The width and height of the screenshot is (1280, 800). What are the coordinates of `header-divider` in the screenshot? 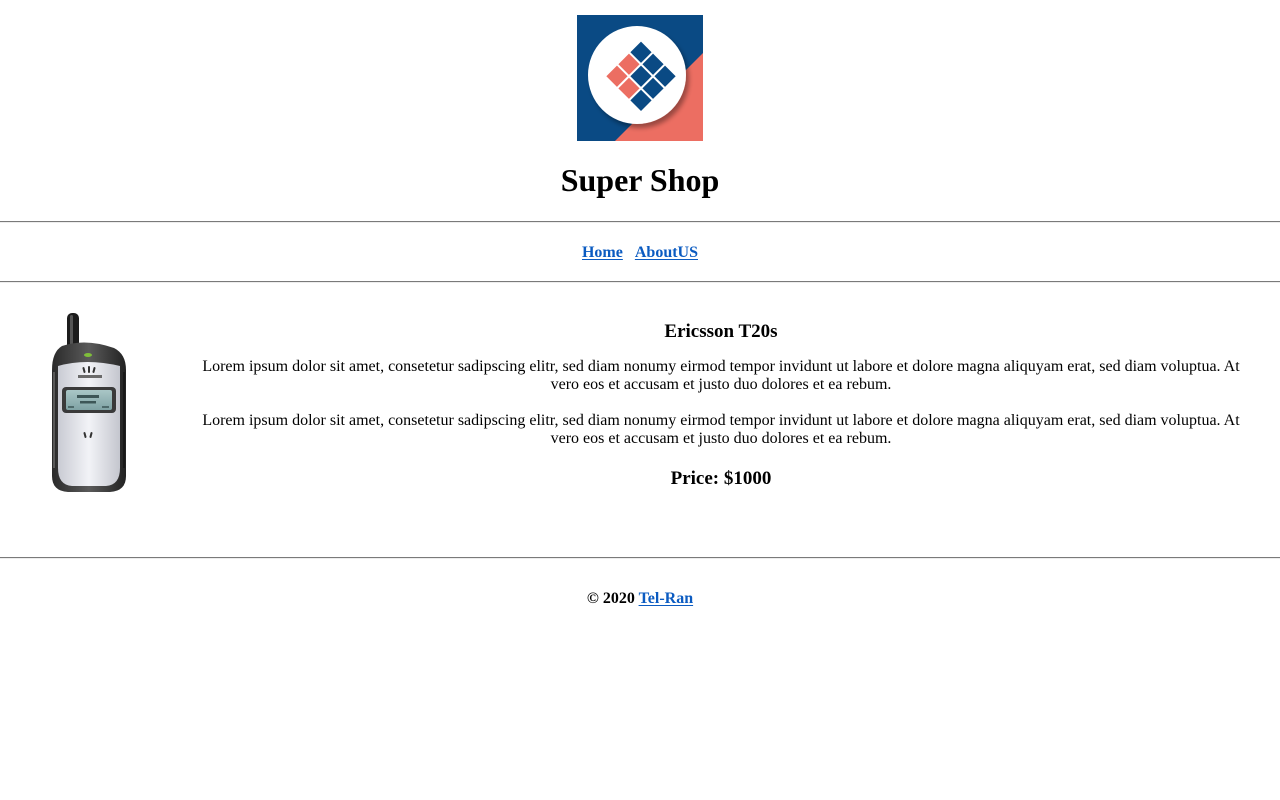 It's located at (640, 222).